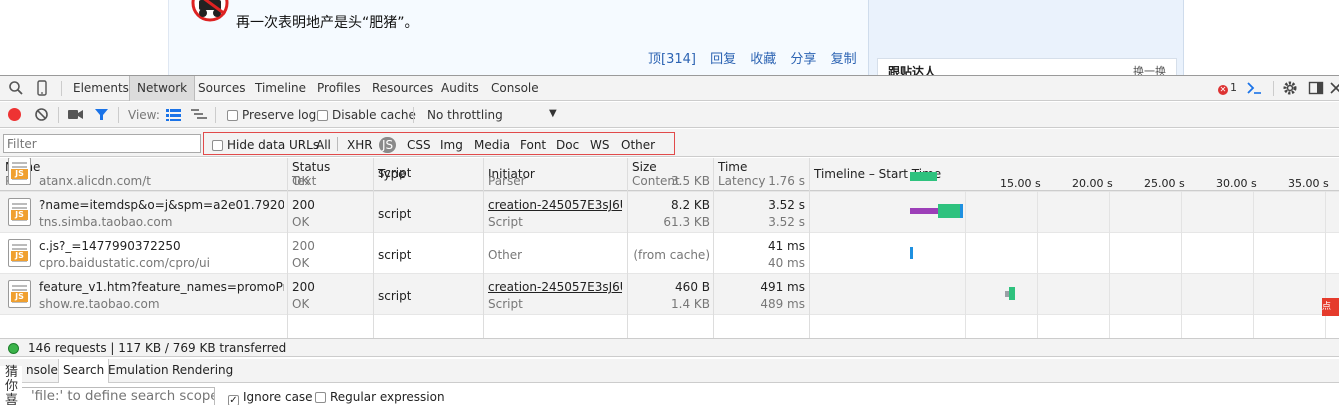 The height and width of the screenshot is (405, 1339). I want to click on device-mode-icon, so click(42, 88).